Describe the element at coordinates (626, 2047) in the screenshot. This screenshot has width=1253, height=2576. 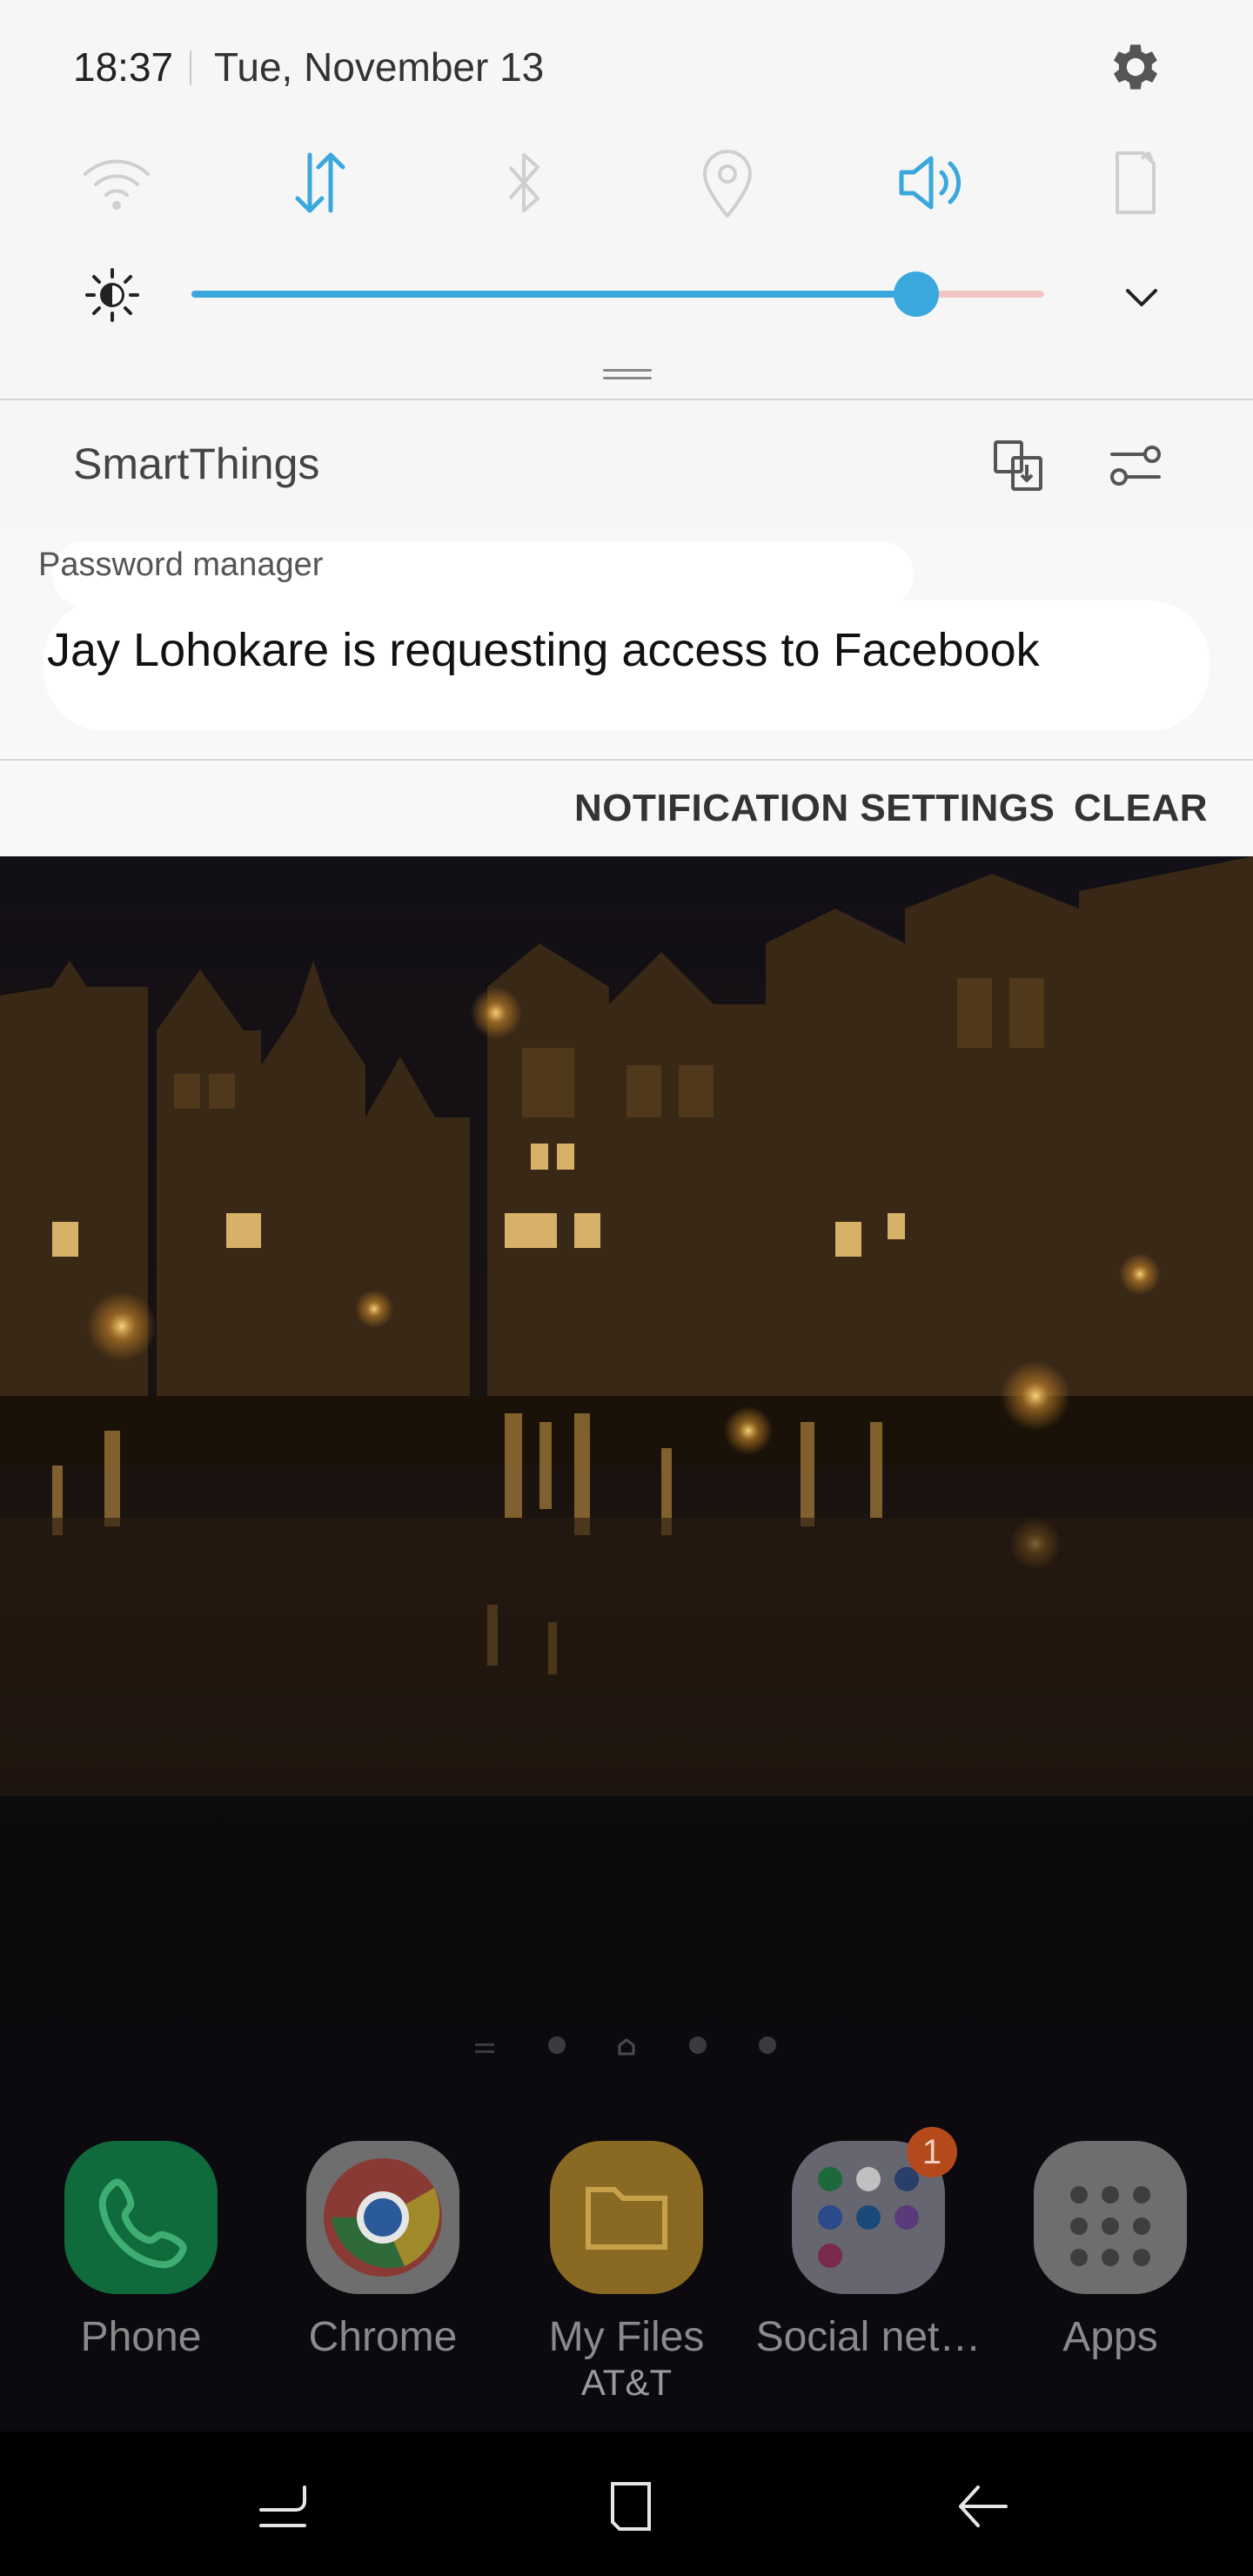
I see `home-page-icon` at that location.